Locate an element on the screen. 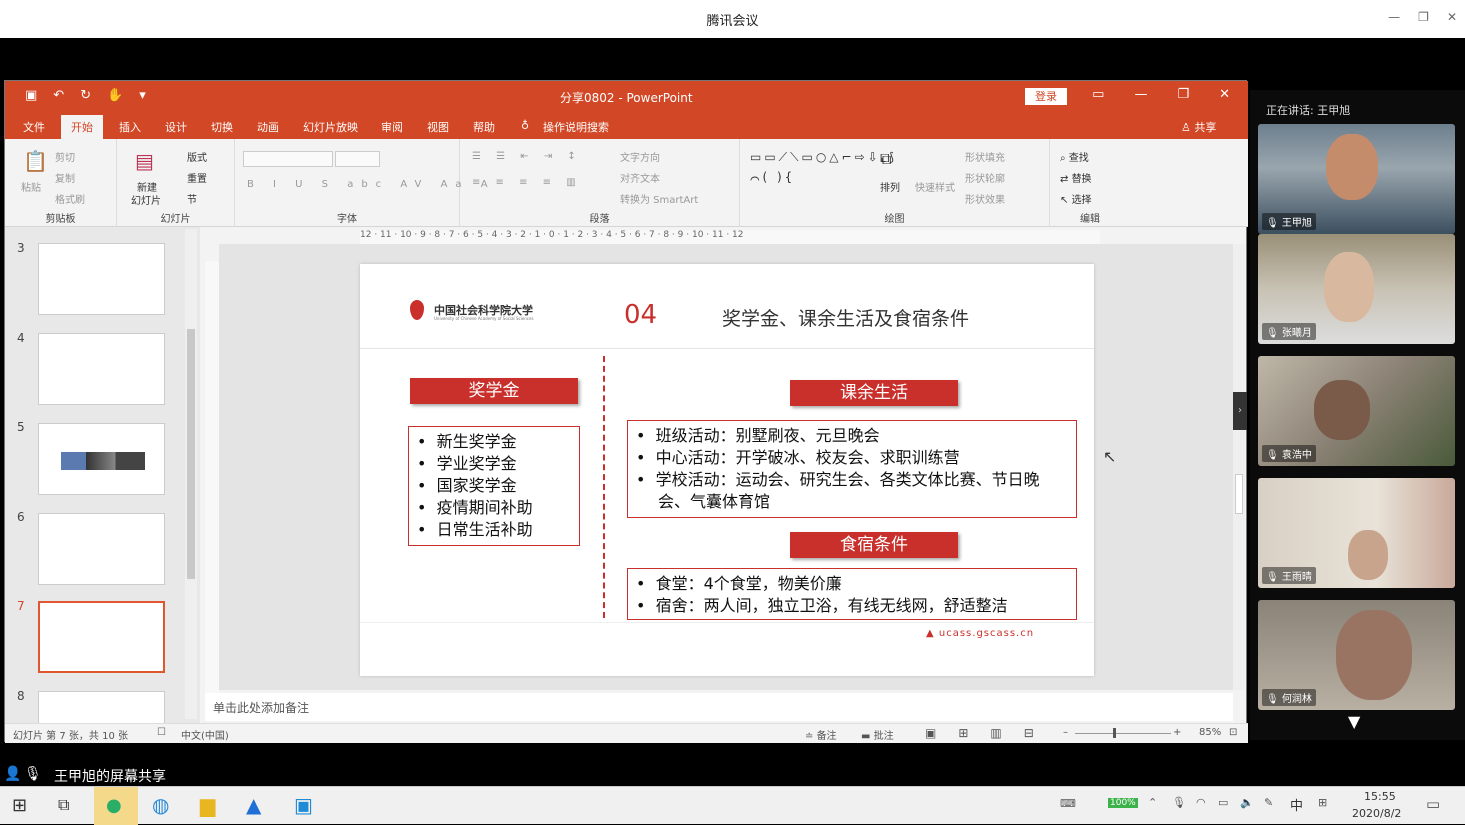 This screenshot has height=825, width=1465. zoom-level: 85% is located at coordinates (1210, 732).